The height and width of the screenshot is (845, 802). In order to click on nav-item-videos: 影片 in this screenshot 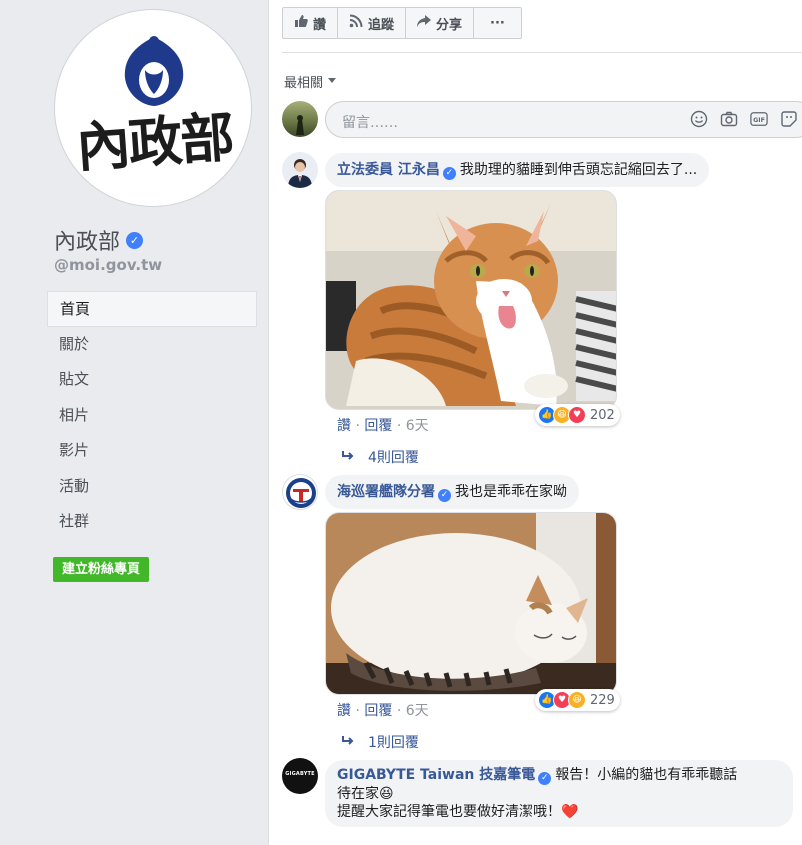, I will do `click(152, 451)`.